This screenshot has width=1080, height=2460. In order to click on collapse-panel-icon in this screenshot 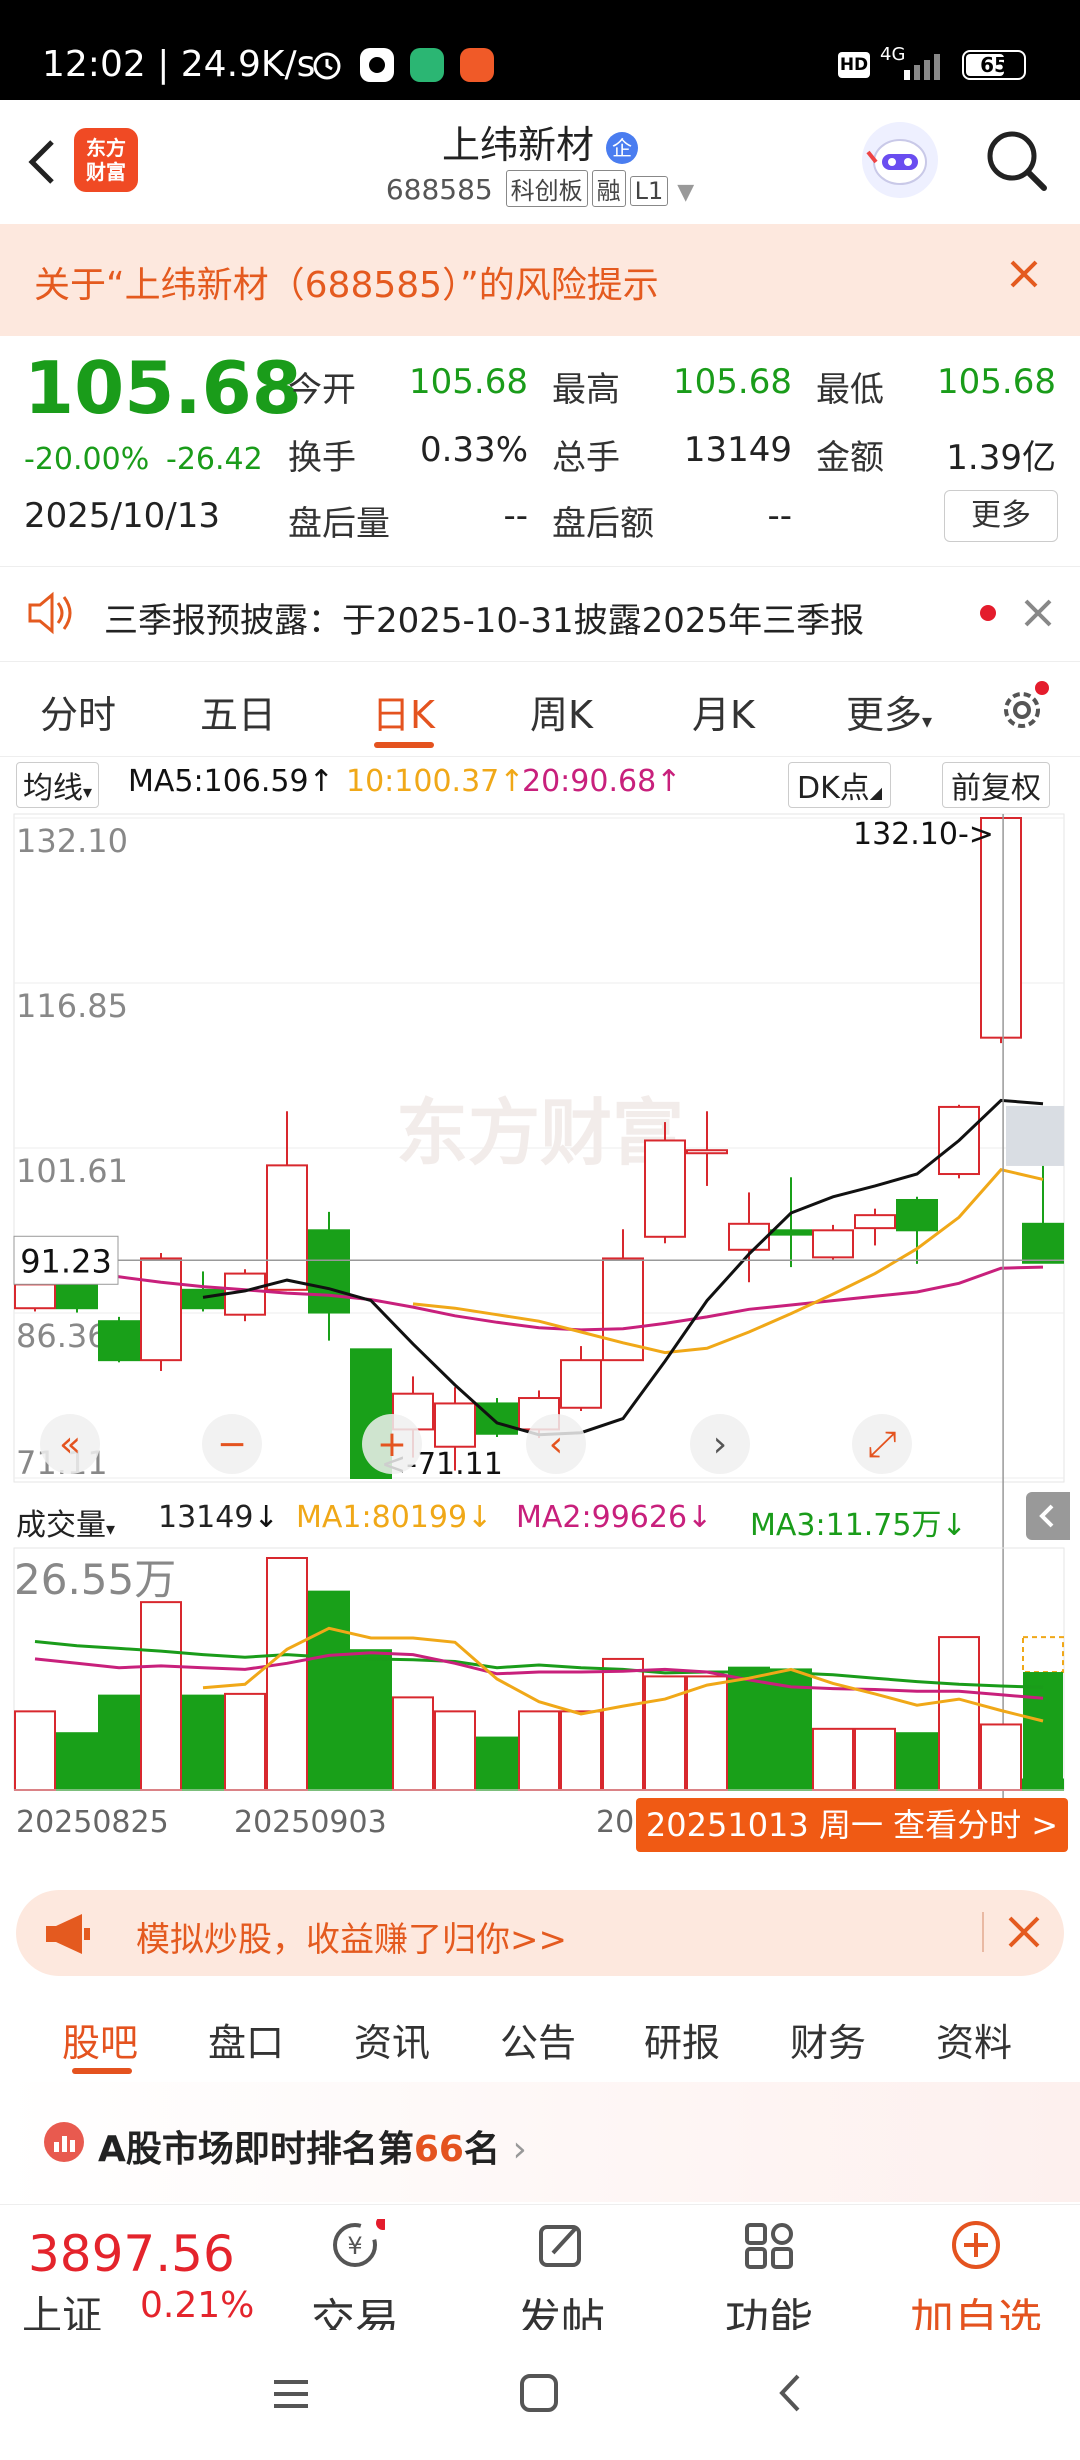, I will do `click(1048, 1516)`.